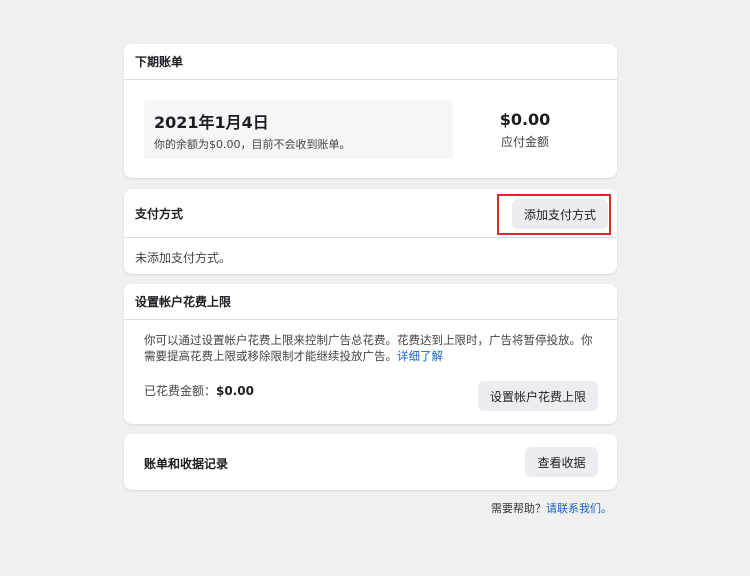  What do you see at coordinates (518, 508) in the screenshot?
I see `help-text: 需要帮助？` at bounding box center [518, 508].